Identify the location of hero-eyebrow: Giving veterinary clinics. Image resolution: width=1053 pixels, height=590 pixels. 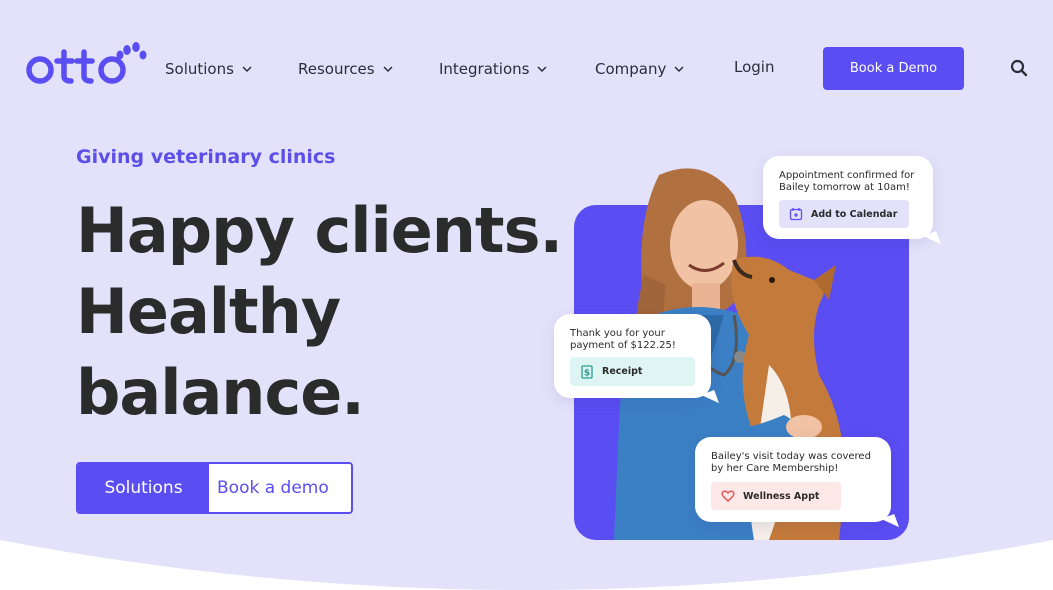
(206, 157).